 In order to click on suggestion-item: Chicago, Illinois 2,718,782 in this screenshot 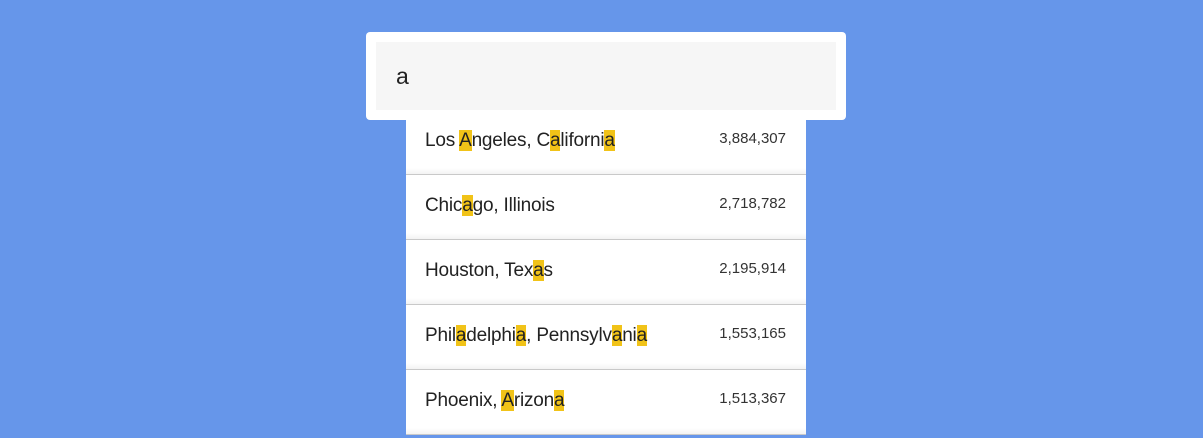, I will do `click(606, 207)`.